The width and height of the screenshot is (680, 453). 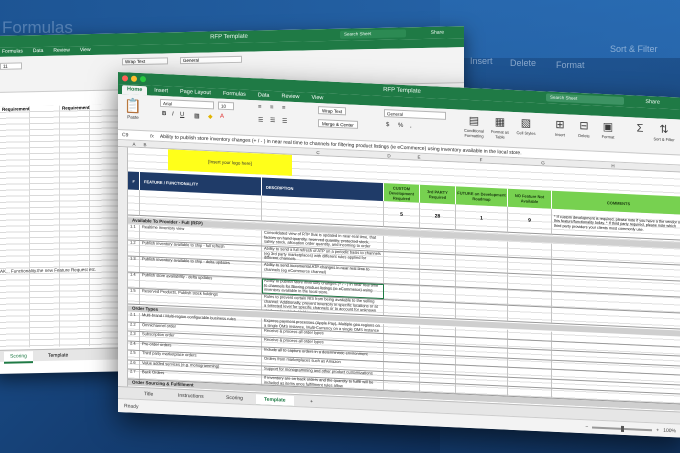 I want to click on row-number: 2.5, so click(x=134, y=355).